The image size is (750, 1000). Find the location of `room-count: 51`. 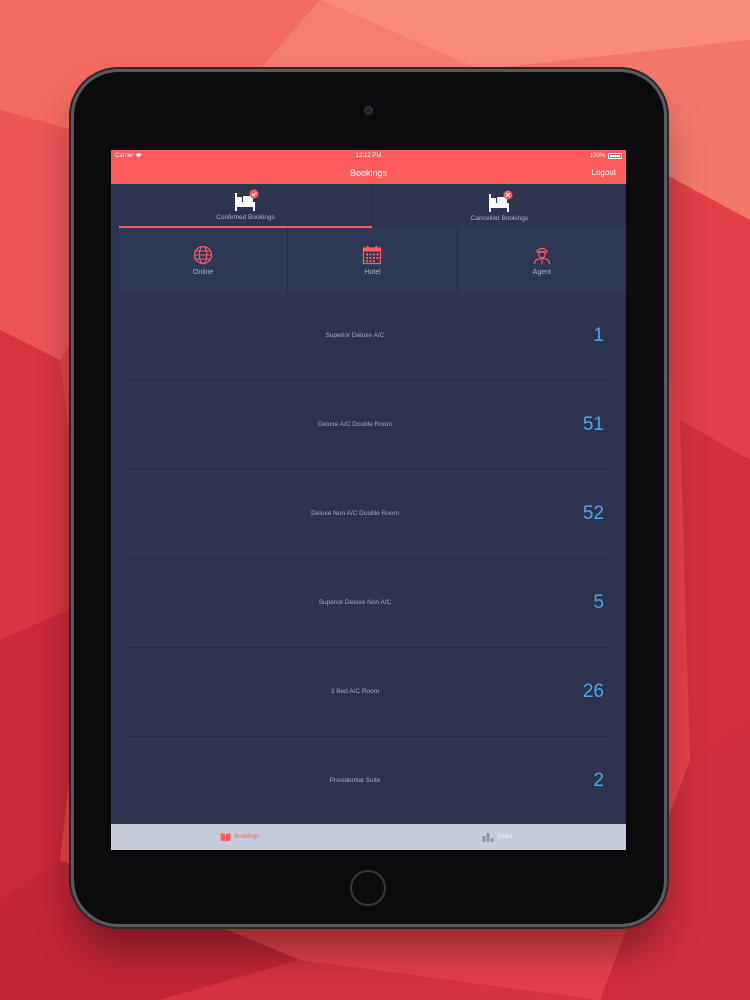

room-count: 51 is located at coordinates (593, 424).